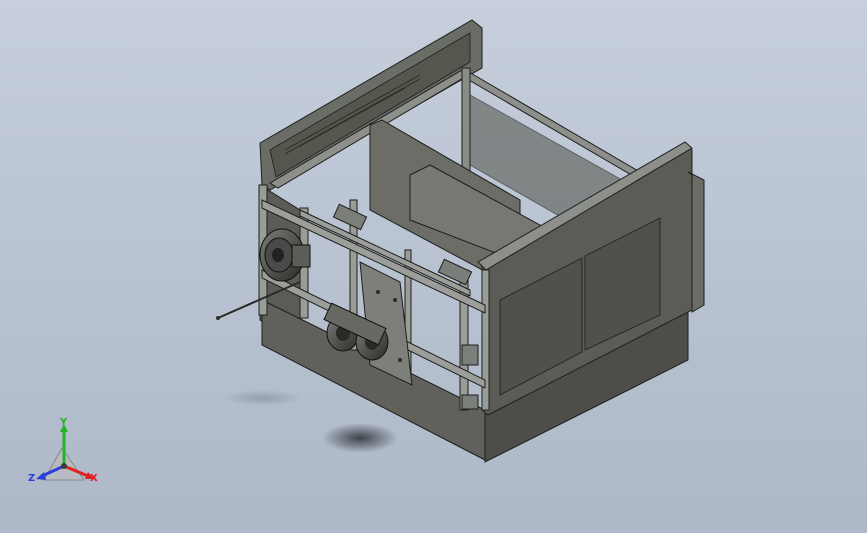 This screenshot has width=867, height=533. I want to click on rod-tip, so click(218, 318).